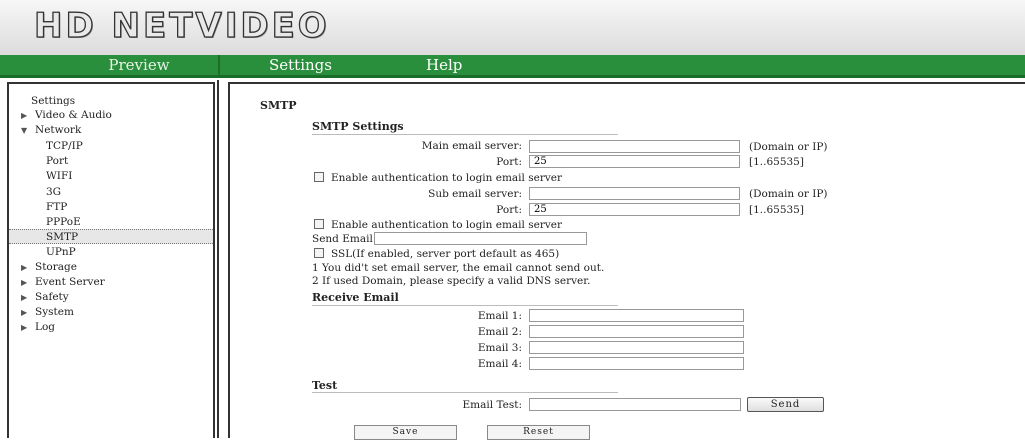  I want to click on sidebar-item-ftp: FTP, so click(56, 207).